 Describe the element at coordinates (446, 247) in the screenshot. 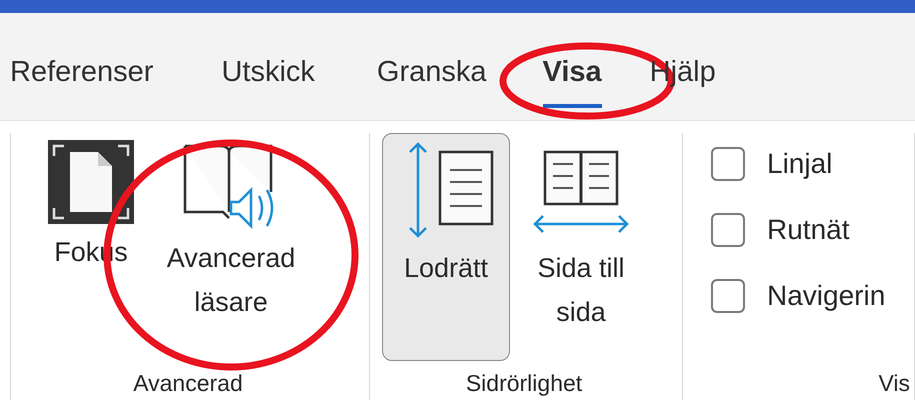

I see `ribbon-button: Lodrätt` at that location.